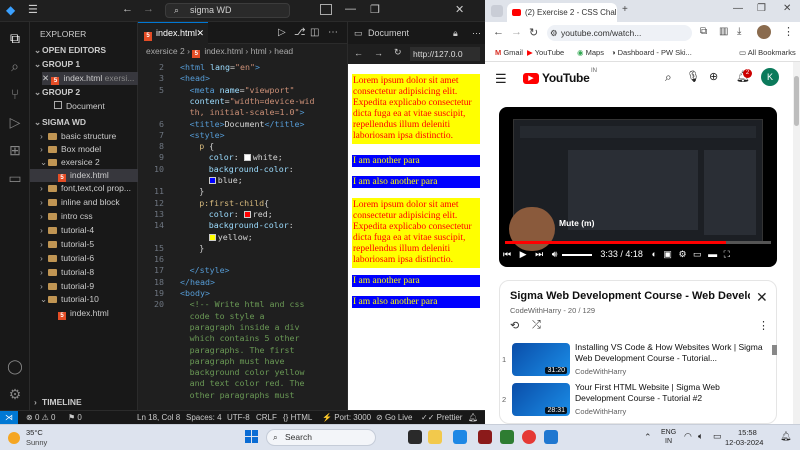  I want to click on hamburger-menu-icon: ☰, so click(501, 79).